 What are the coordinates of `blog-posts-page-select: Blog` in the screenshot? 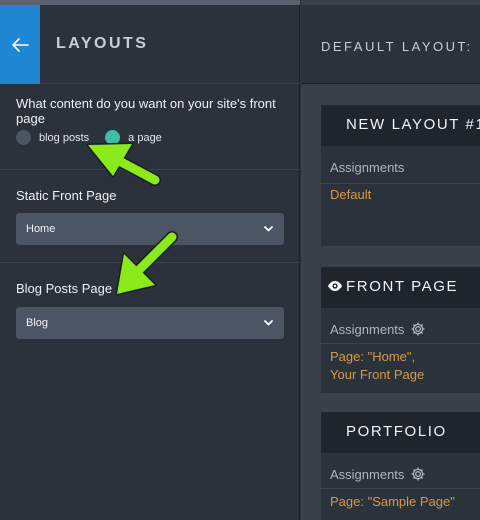 It's located at (150, 323).